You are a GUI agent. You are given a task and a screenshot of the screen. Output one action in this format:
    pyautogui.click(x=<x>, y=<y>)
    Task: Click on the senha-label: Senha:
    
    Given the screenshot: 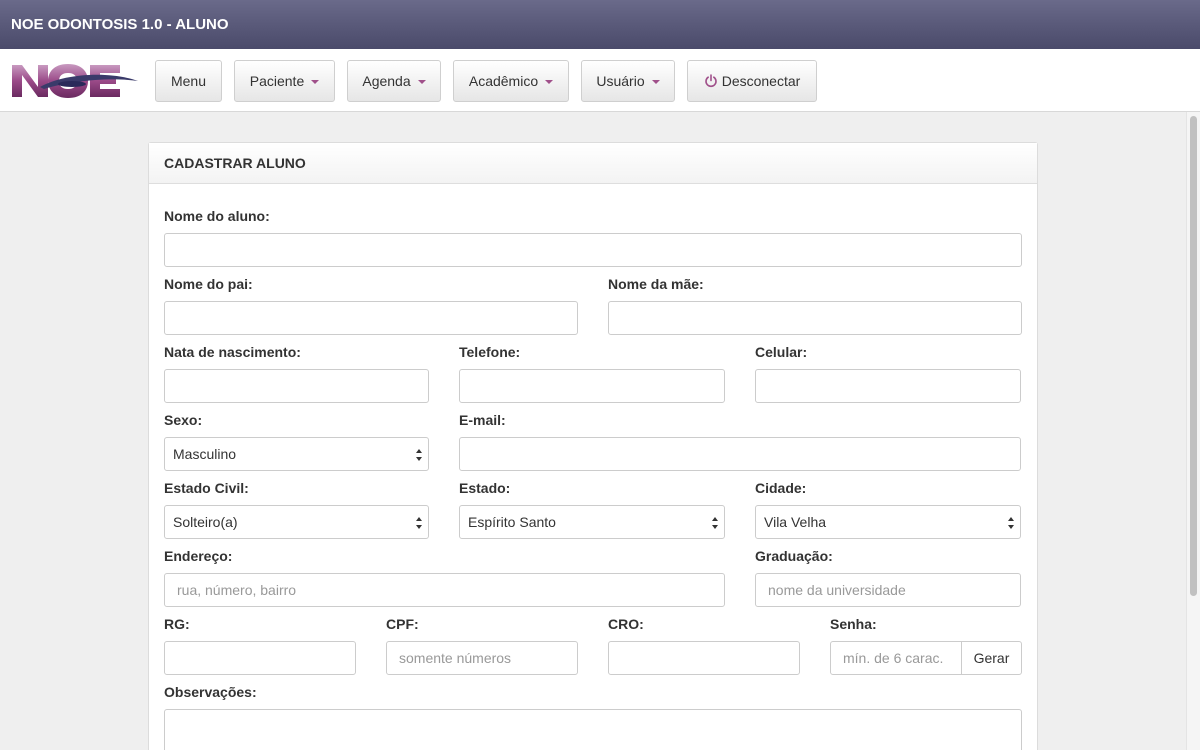 What is the action you would take?
    pyautogui.click(x=853, y=624)
    